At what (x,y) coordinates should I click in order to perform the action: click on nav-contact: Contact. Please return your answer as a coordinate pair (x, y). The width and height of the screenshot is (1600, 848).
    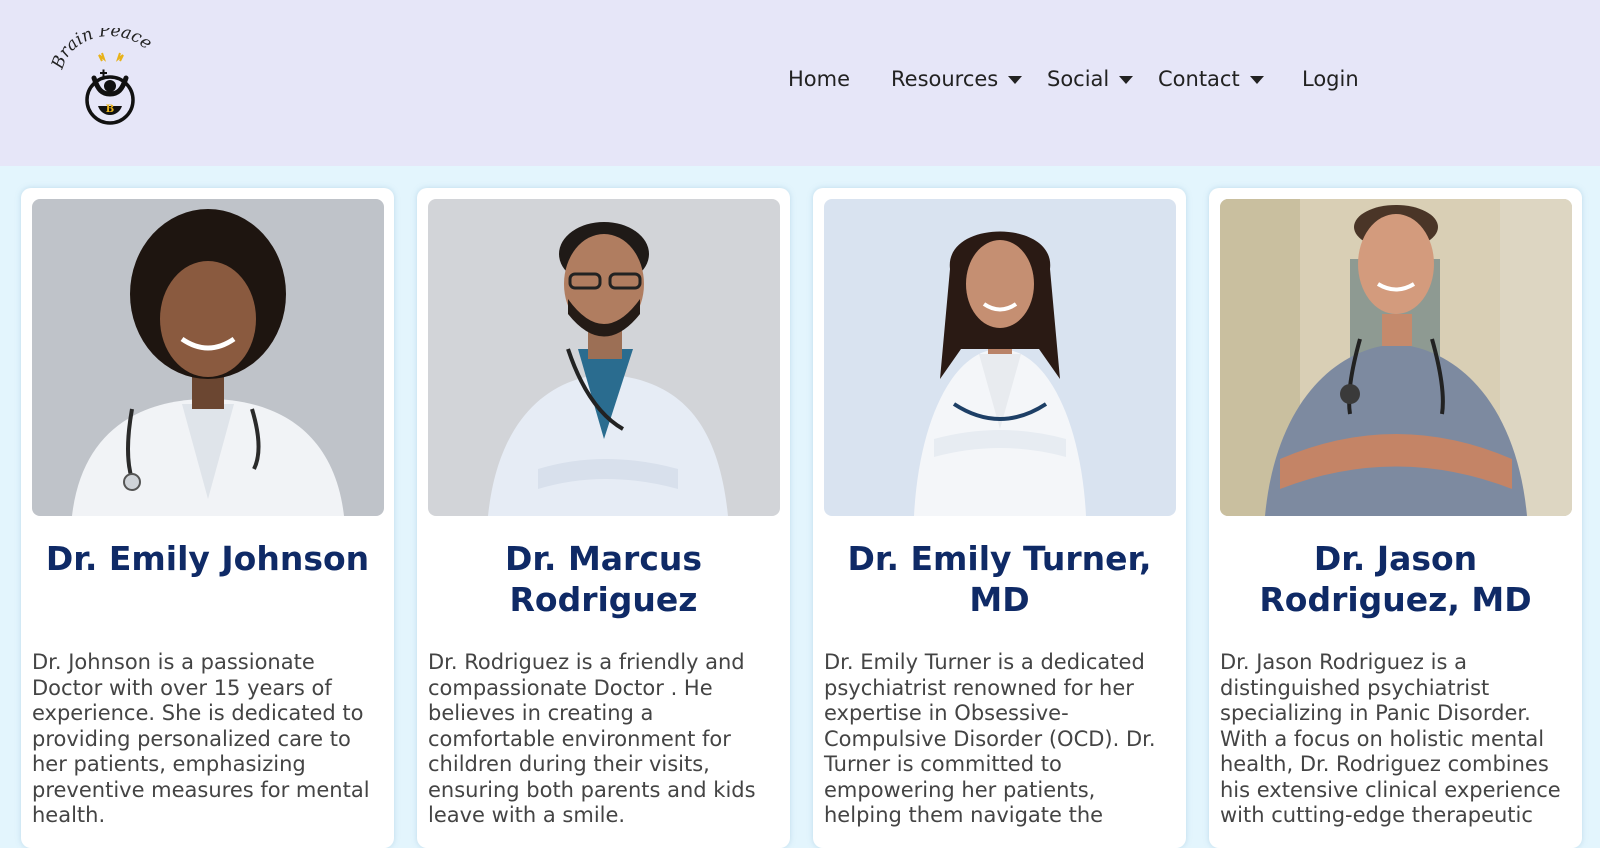
    Looking at the image, I should click on (1211, 79).